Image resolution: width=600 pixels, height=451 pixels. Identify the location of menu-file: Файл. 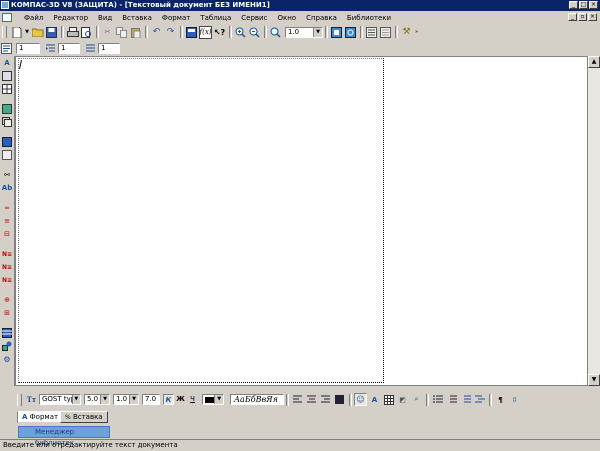
(33, 18).